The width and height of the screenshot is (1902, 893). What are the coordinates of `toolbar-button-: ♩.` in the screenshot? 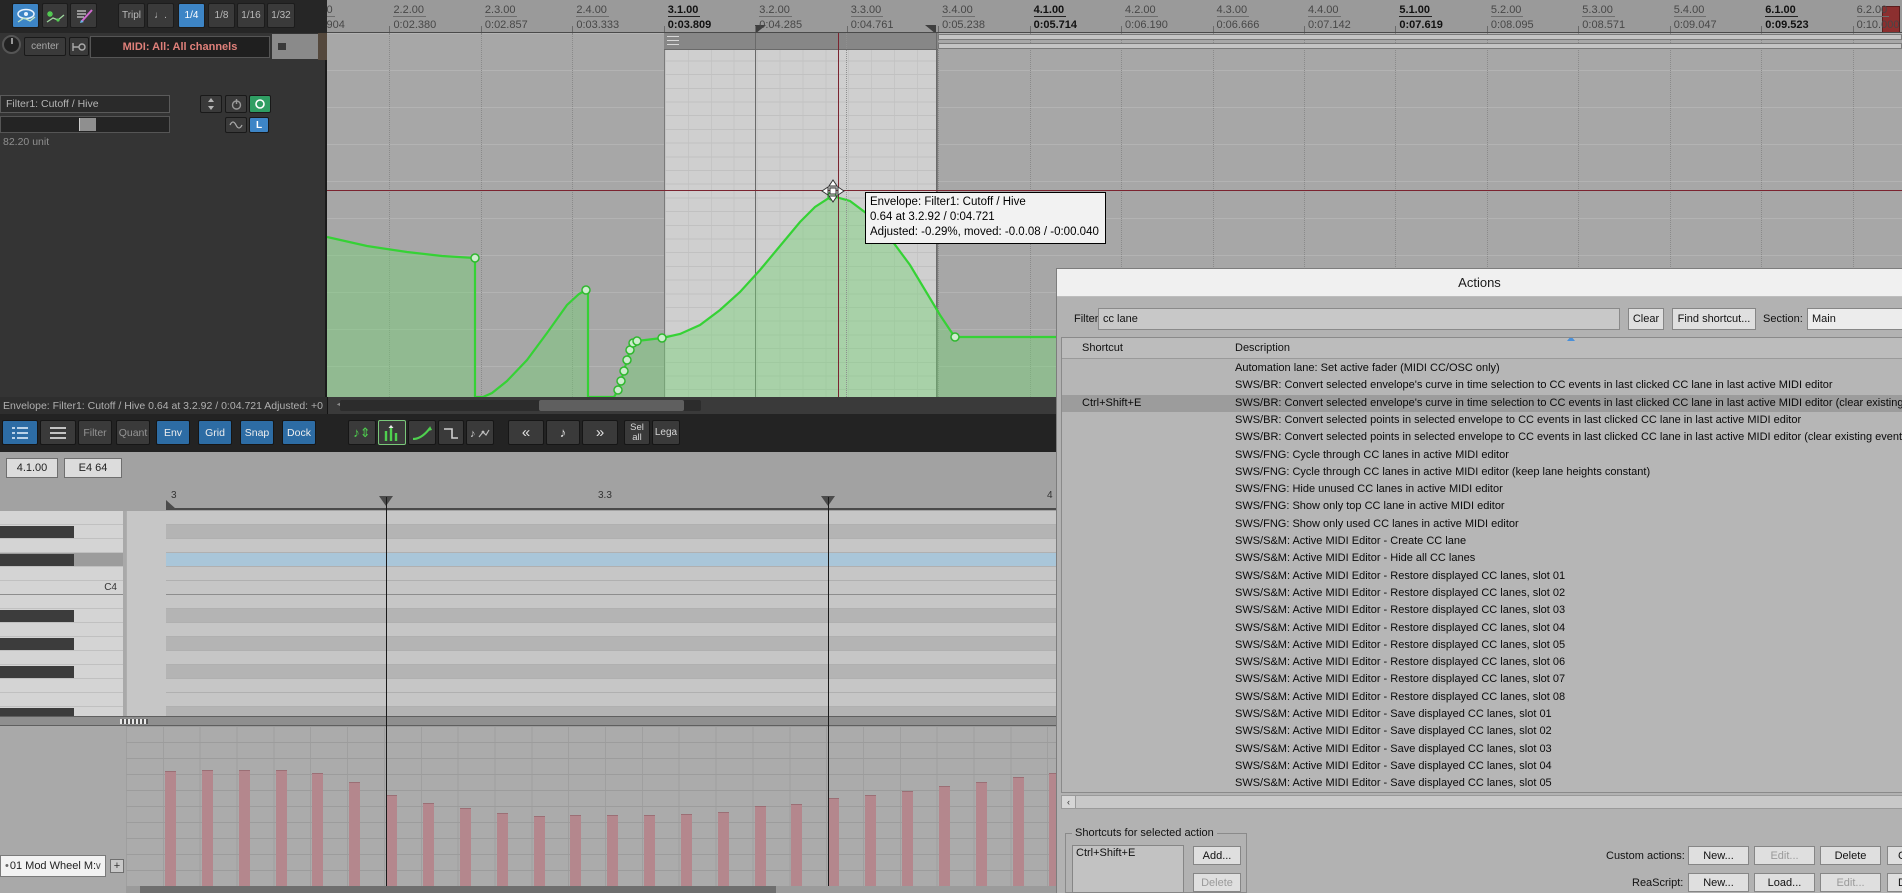 It's located at (160, 15).